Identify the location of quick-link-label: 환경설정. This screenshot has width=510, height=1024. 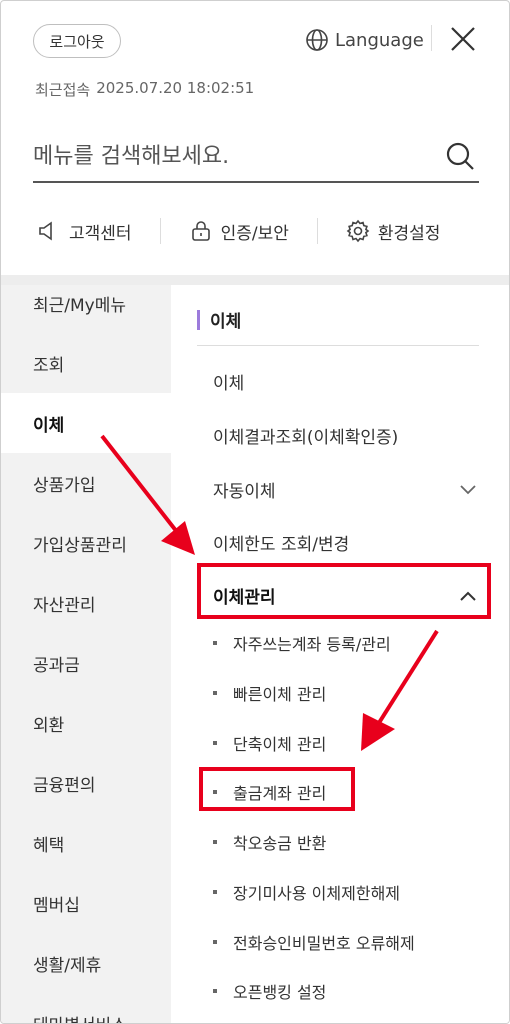
(409, 233).